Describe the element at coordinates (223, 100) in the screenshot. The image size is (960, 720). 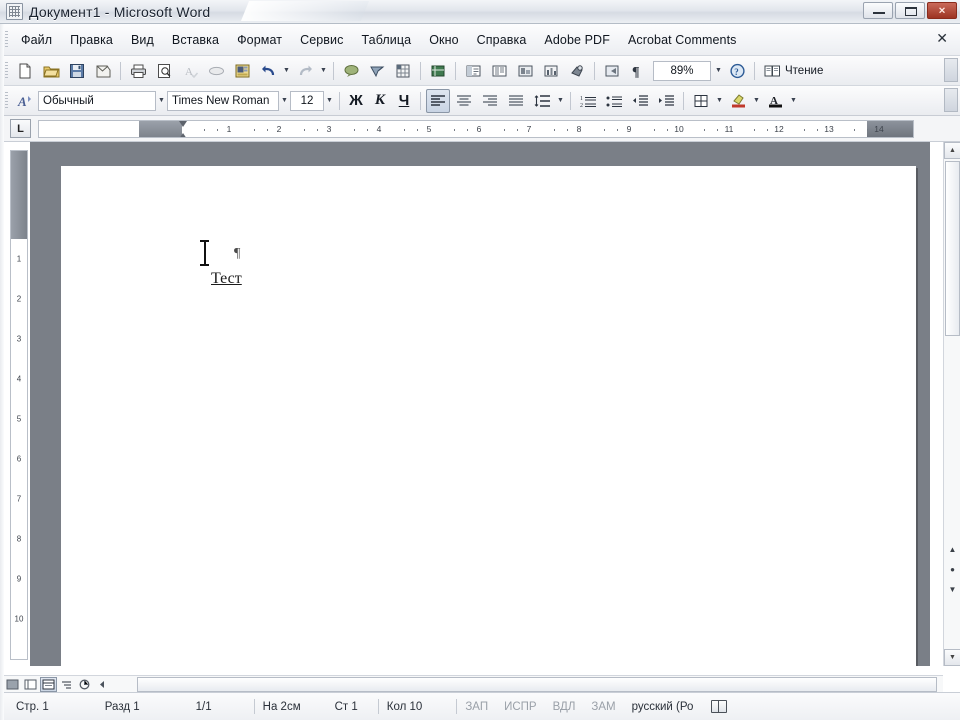
I see `font-combo: Times New Roman` at that location.